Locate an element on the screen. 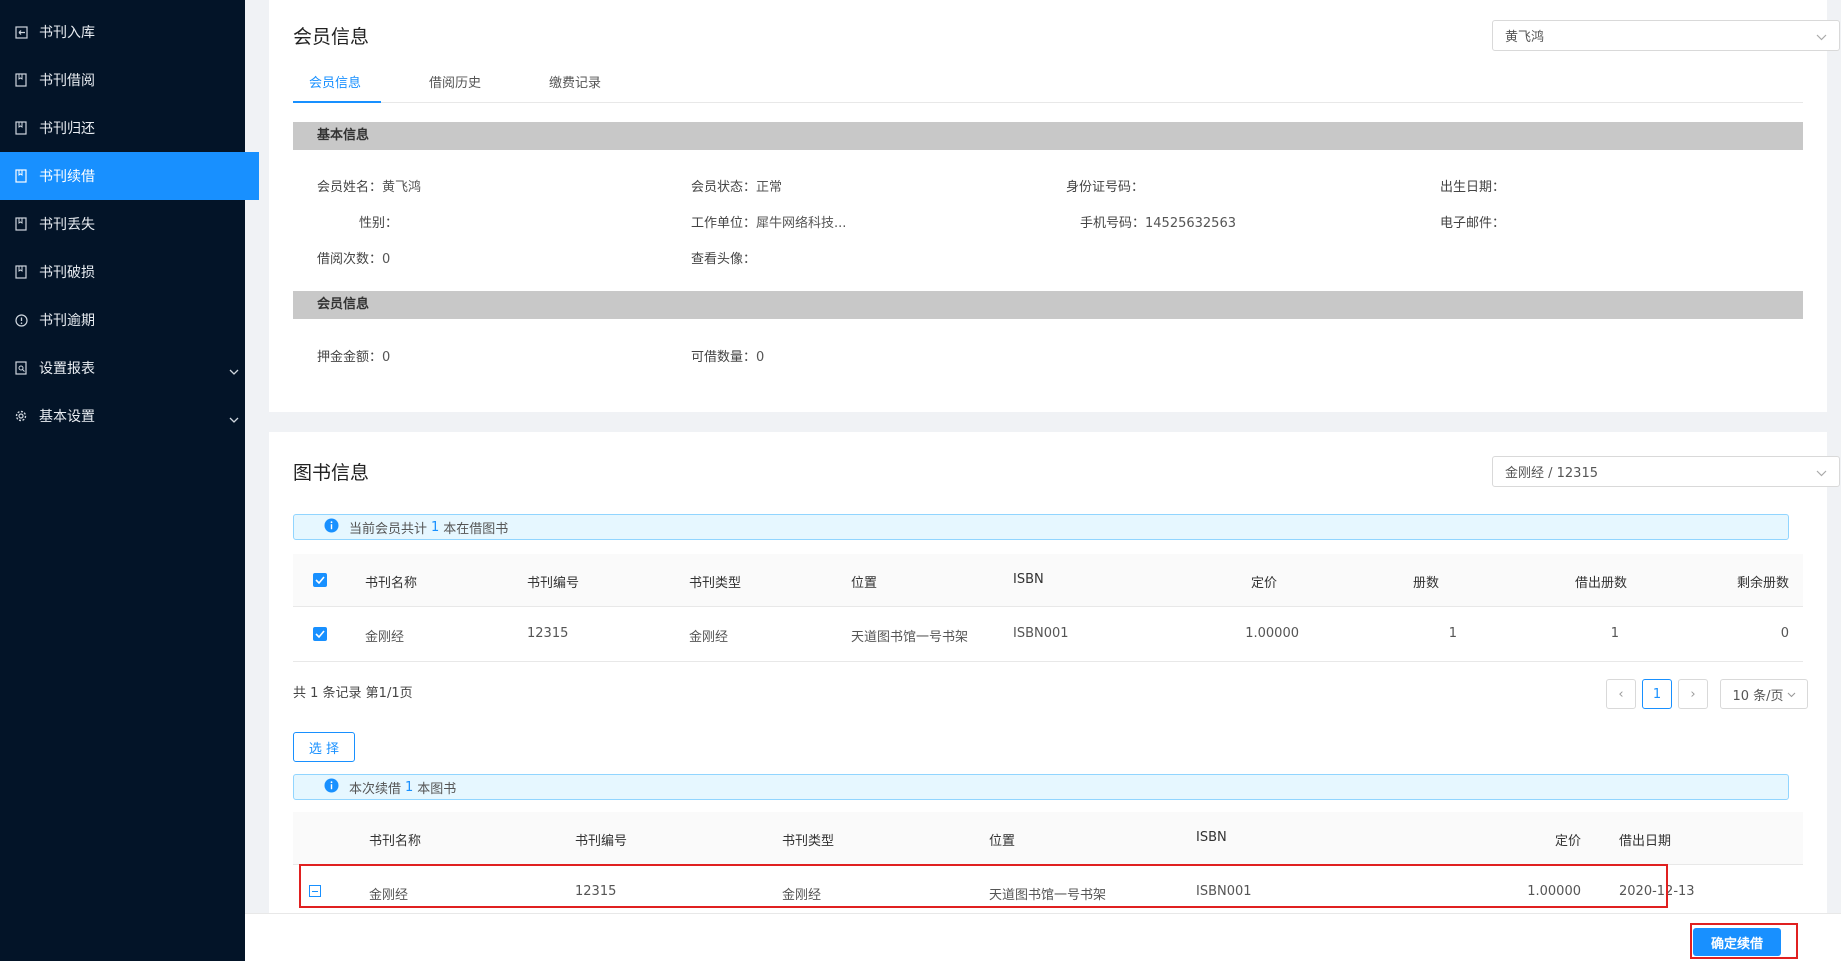 Image resolution: width=1841 pixels, height=961 pixels. sidebar-item-book-damaged: 书刊破损 is located at coordinates (129, 272).